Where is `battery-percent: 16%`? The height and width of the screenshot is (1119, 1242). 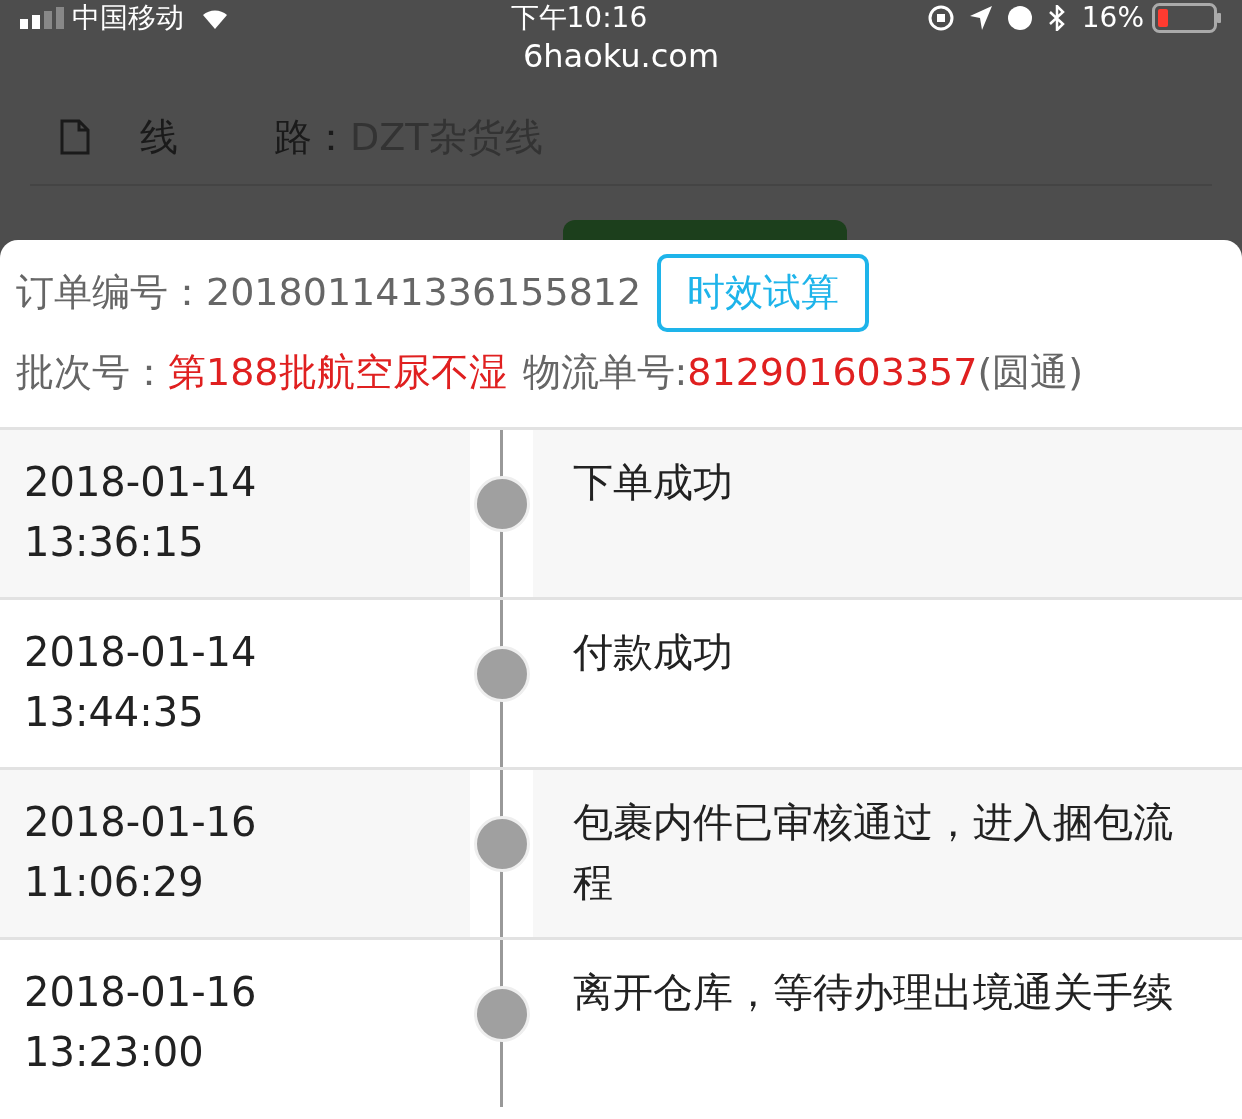
battery-percent: 16% is located at coordinates (1112, 18).